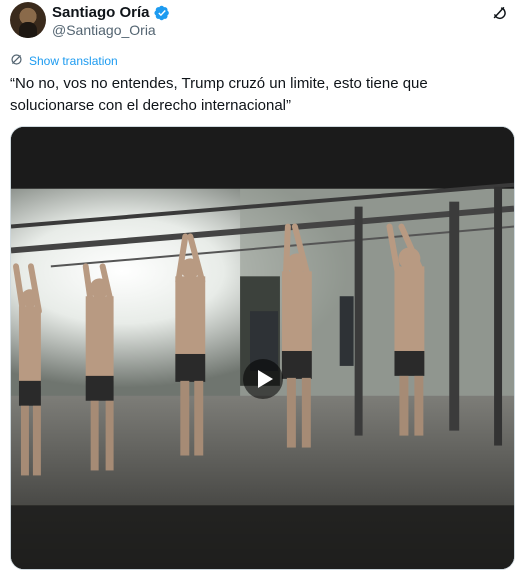  Describe the element at coordinates (161, 13) in the screenshot. I see `verified-badge-icon` at that location.